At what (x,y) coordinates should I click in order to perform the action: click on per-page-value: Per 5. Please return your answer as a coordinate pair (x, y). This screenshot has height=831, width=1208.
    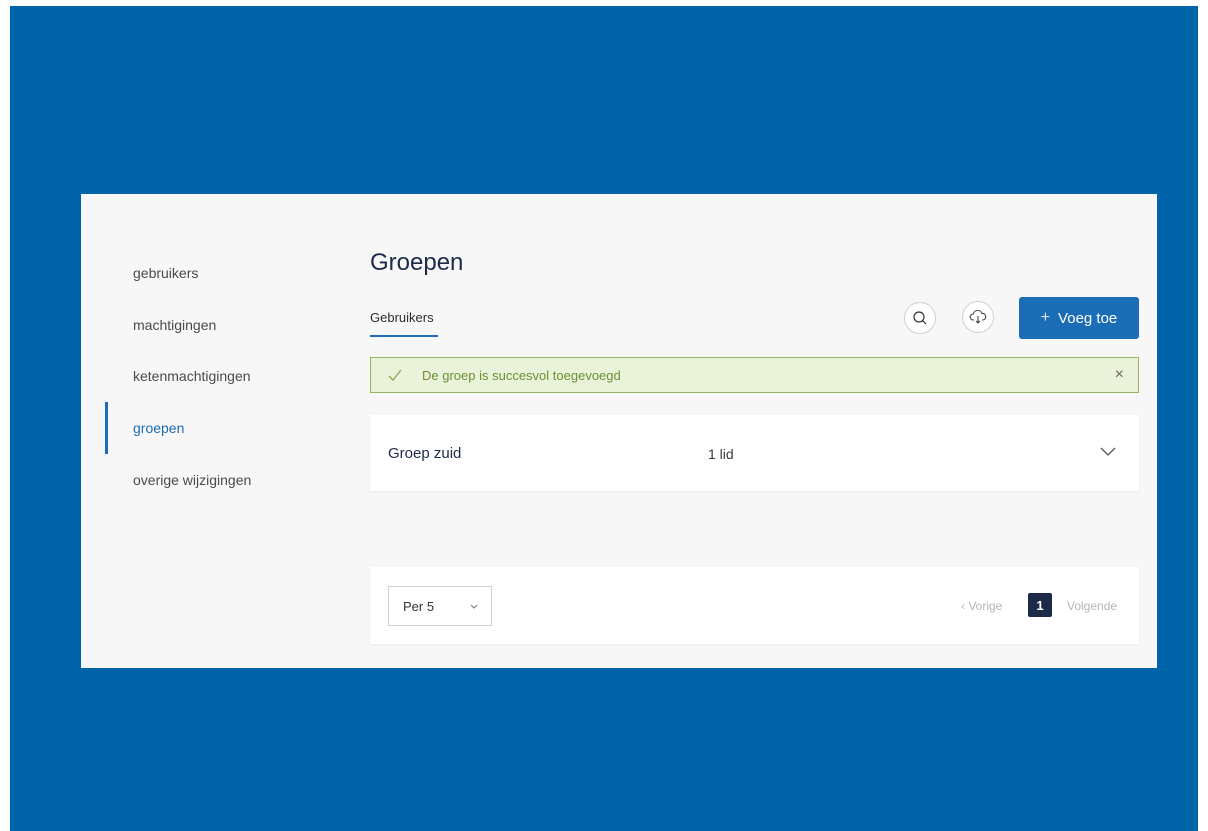
    Looking at the image, I should click on (419, 606).